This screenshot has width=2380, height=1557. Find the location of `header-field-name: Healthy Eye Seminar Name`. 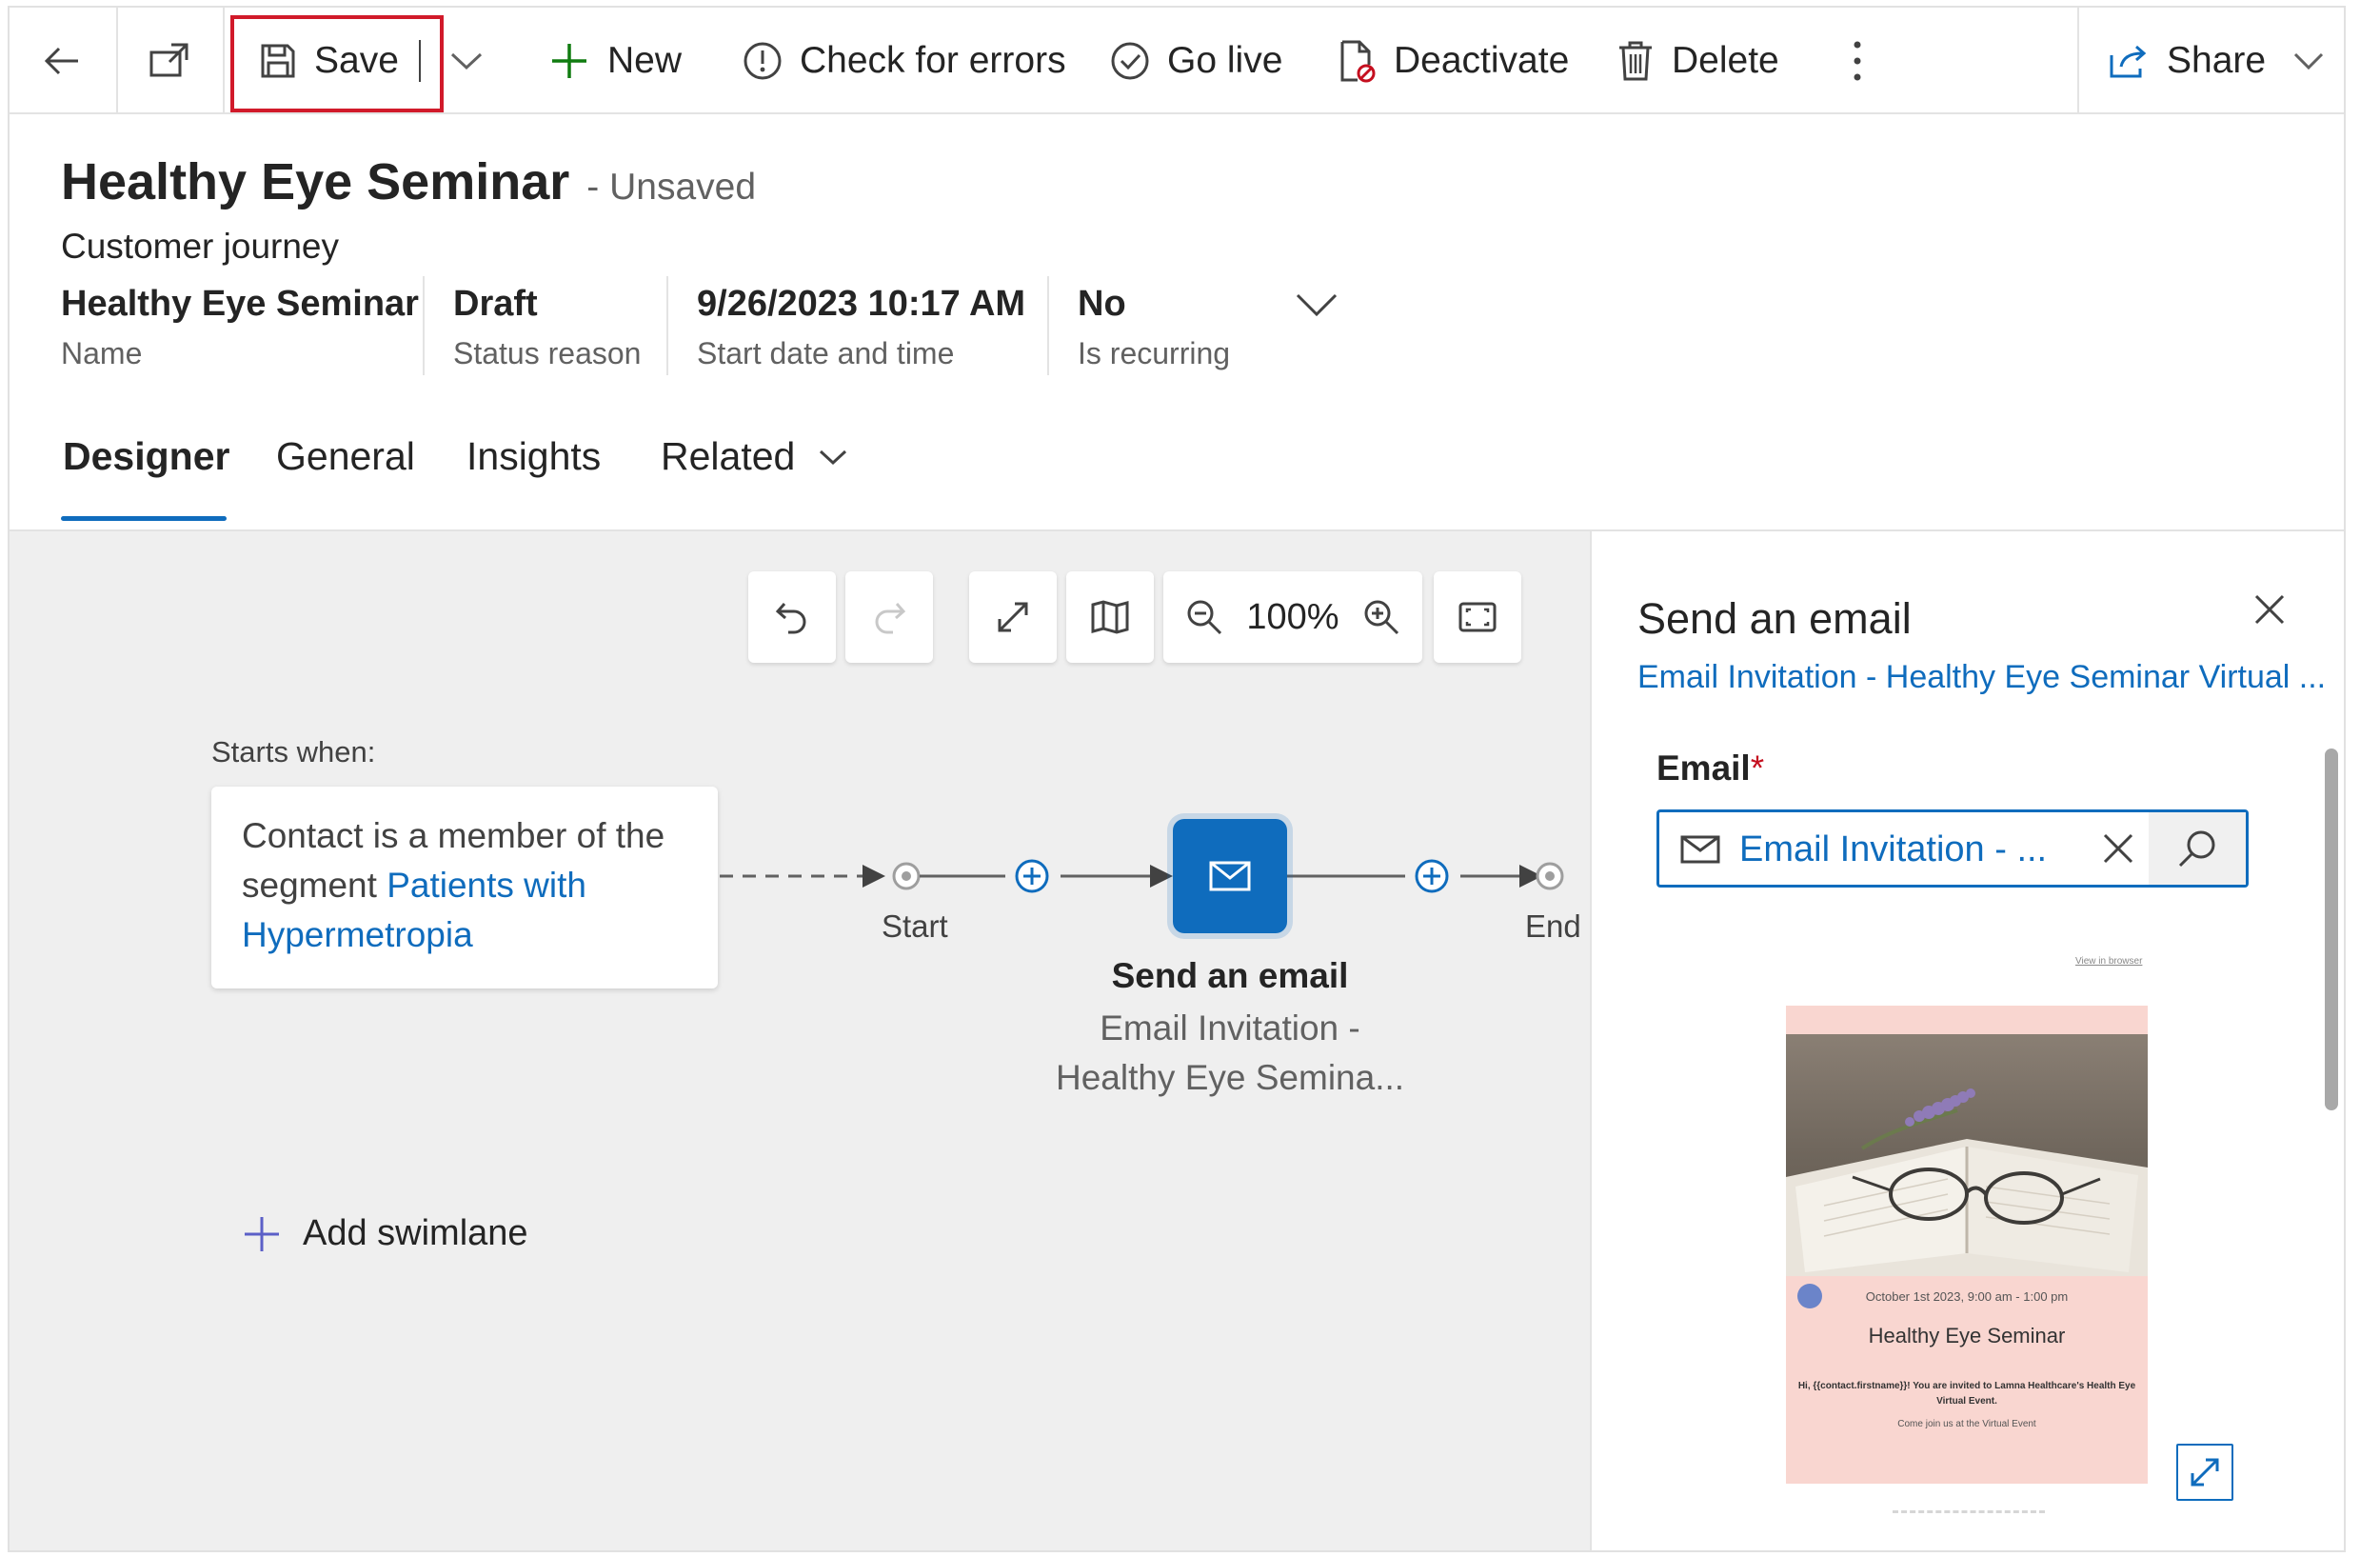

header-field-name: Healthy Eye Seminar Name is located at coordinates (240, 328).